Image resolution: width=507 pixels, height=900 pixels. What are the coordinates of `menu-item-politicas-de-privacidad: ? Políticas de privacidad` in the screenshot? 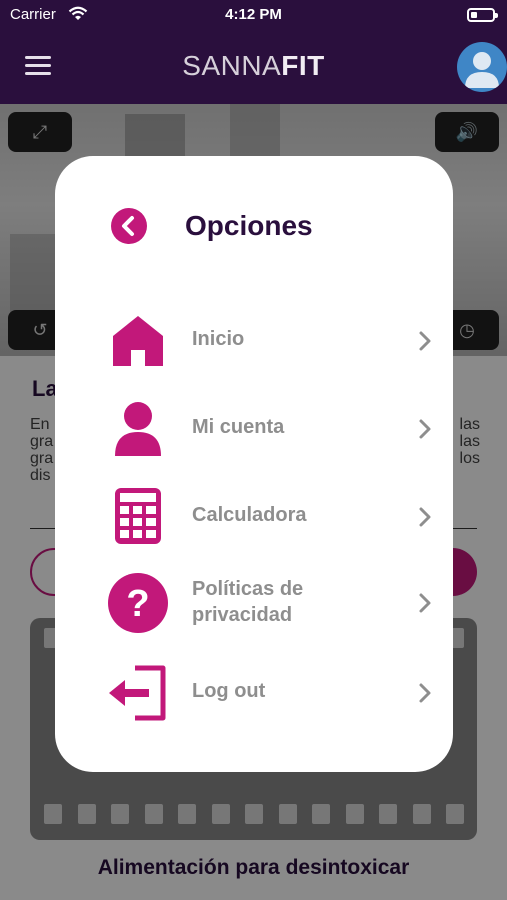 It's located at (268, 608).